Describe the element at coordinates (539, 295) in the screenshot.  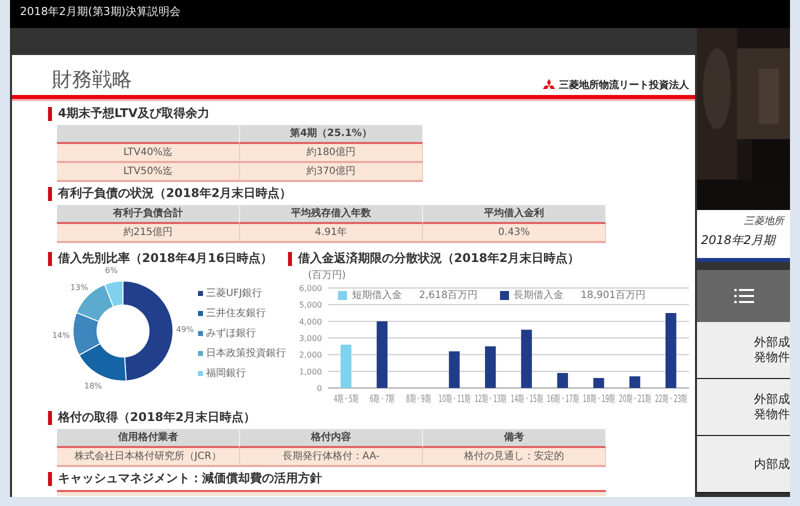
I see `legend-label: 長期借入金` at that location.